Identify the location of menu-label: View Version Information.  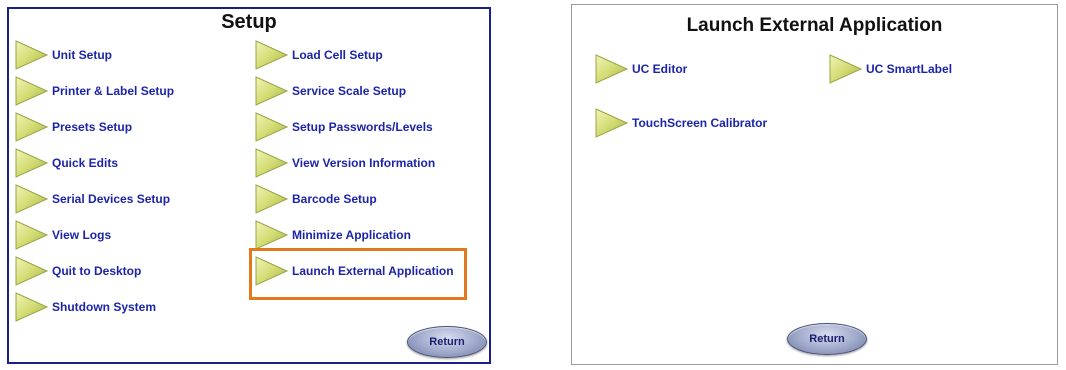
(364, 163).